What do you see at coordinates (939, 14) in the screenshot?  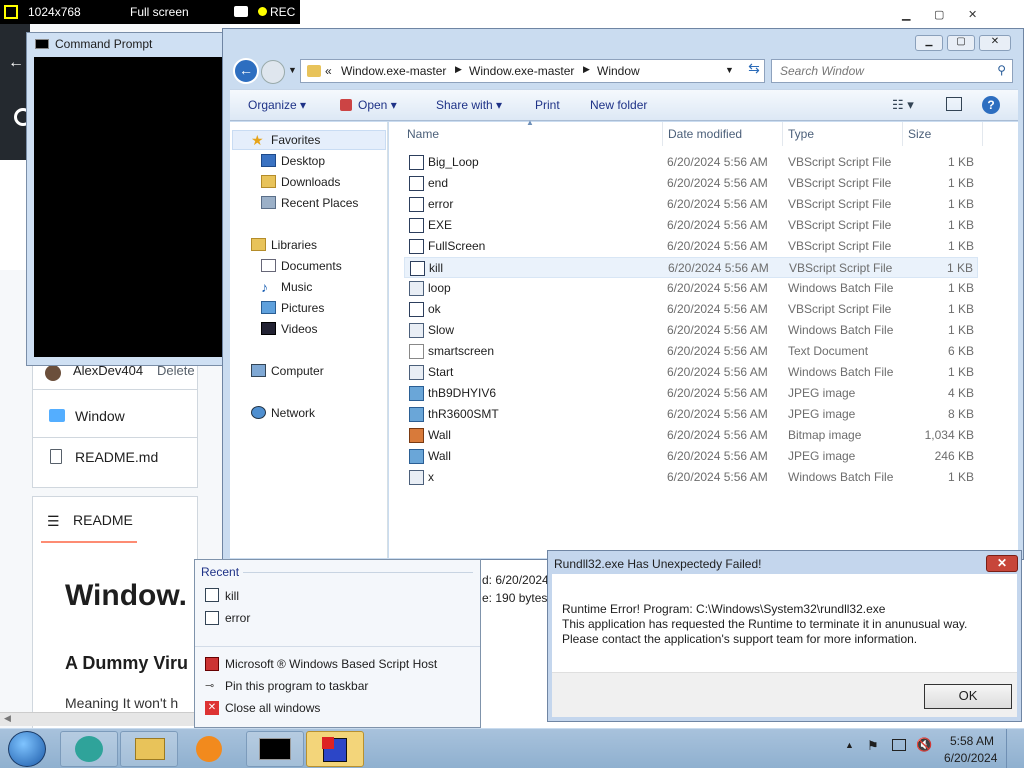 I see `maximize-icon: ▢` at bounding box center [939, 14].